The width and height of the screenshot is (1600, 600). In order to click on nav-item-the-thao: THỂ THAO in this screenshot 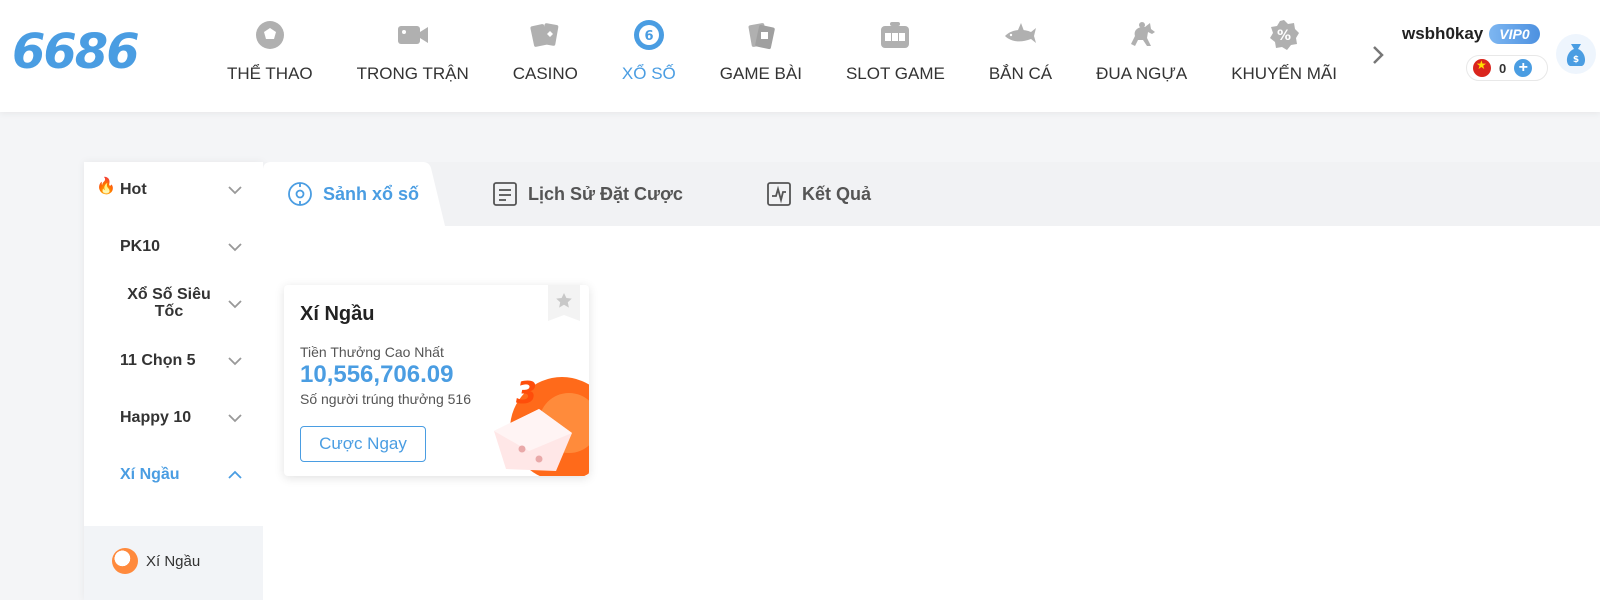, I will do `click(270, 56)`.